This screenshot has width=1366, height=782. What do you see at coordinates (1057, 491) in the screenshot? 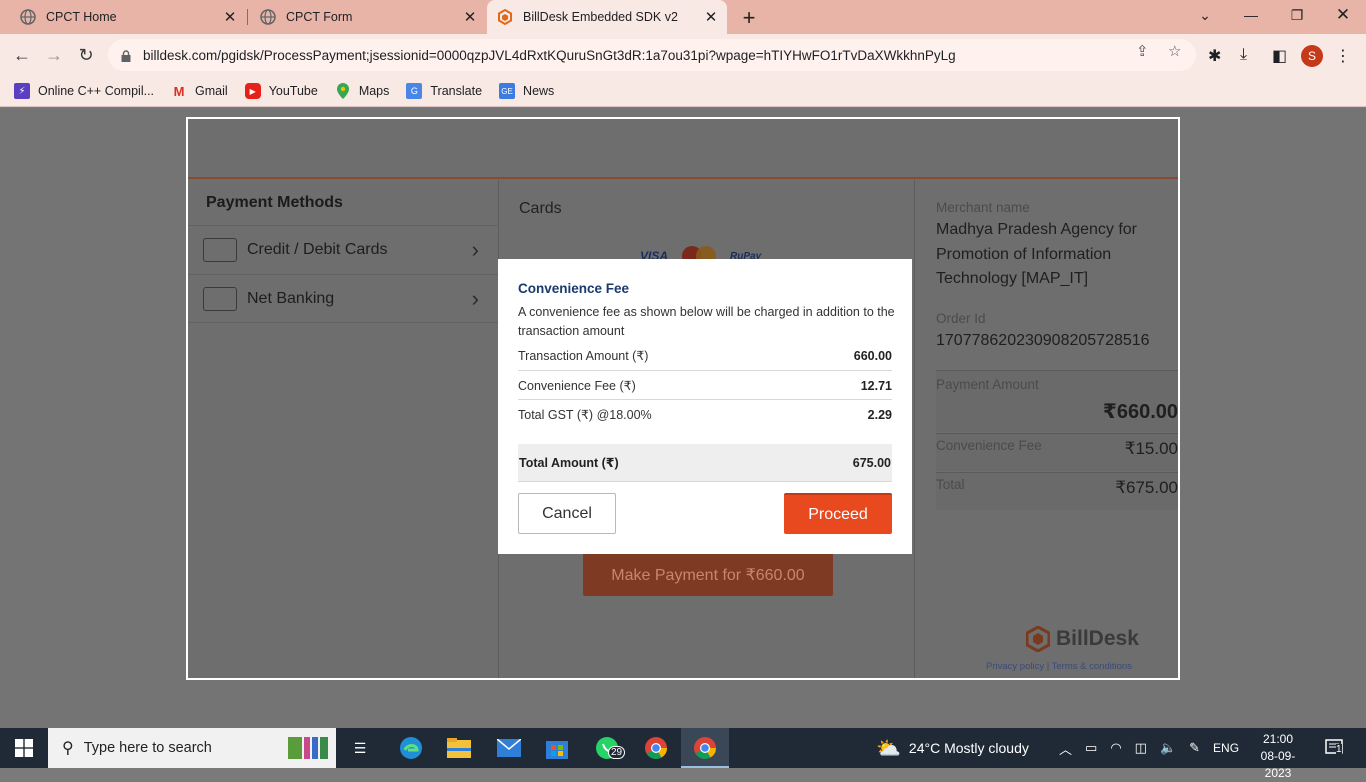
I see `total-box: Total ₹675.00` at bounding box center [1057, 491].